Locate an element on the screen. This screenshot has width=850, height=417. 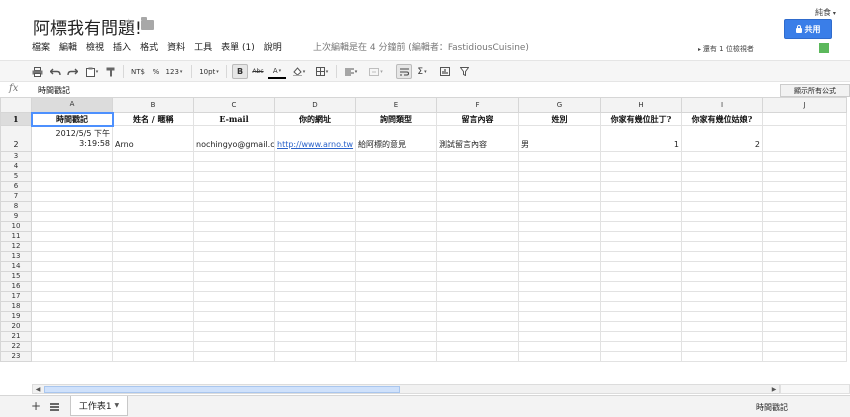
row-number: 2 is located at coordinates (16, 138).